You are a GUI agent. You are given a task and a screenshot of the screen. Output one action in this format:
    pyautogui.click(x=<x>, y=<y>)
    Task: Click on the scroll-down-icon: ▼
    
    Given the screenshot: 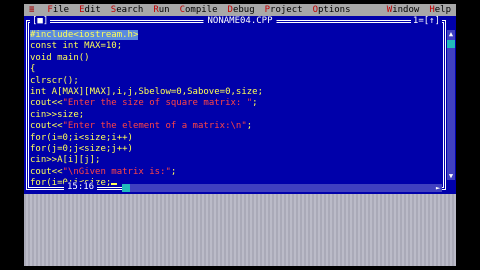 What is the action you would take?
    pyautogui.click(x=451, y=176)
    